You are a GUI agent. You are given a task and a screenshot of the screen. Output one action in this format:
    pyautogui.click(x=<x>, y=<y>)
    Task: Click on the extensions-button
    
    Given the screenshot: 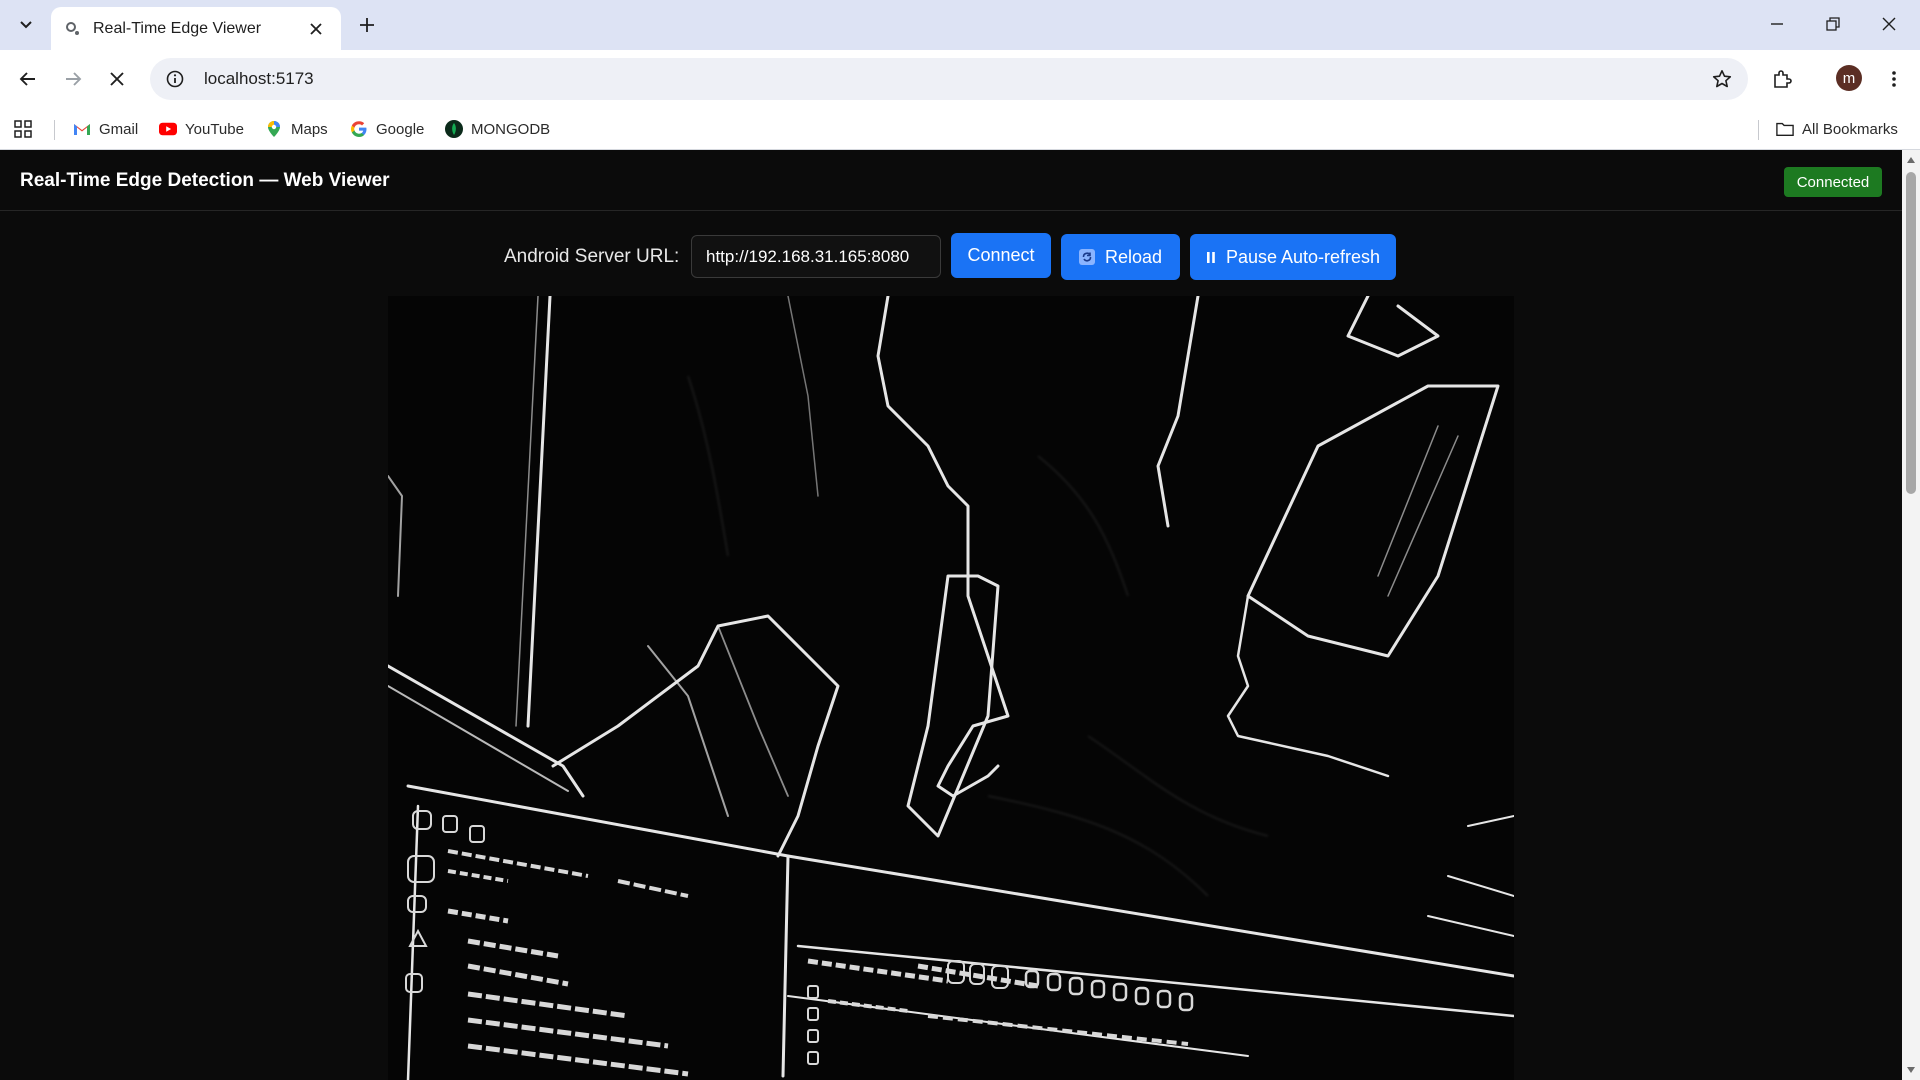 What is the action you would take?
    pyautogui.click(x=1782, y=79)
    